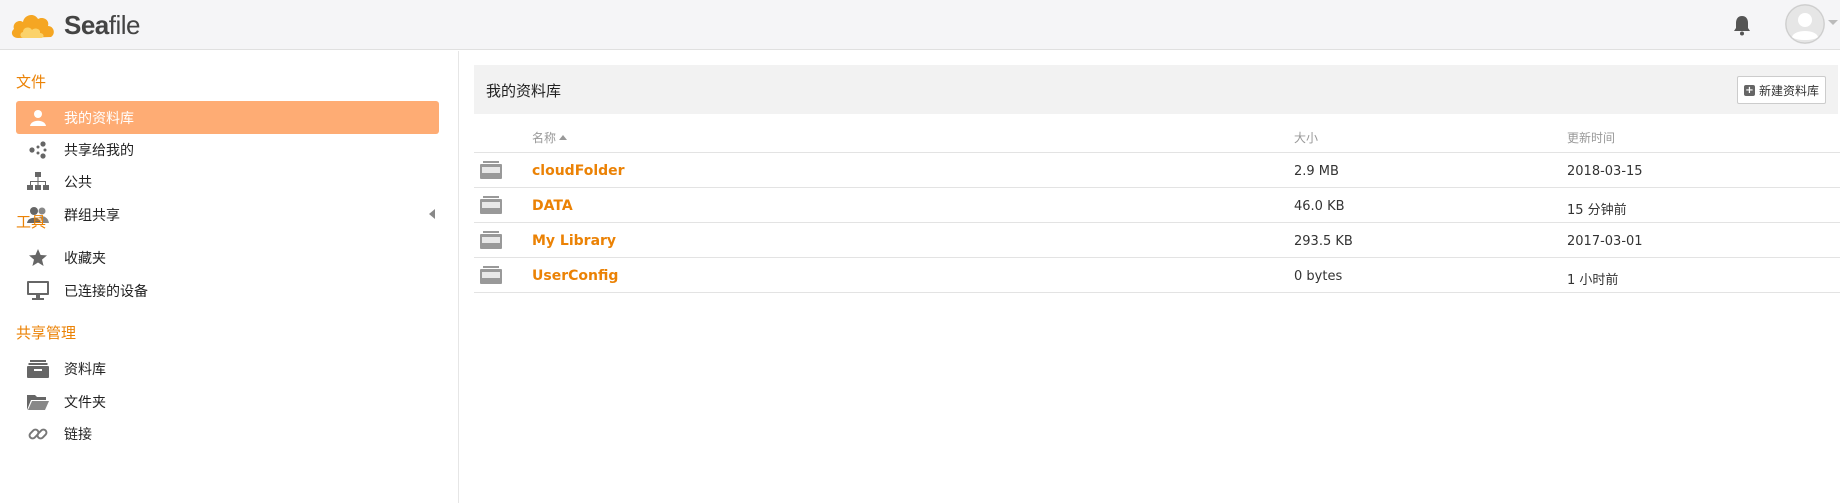  I want to click on cloud-logo-icon, so click(32, 26).